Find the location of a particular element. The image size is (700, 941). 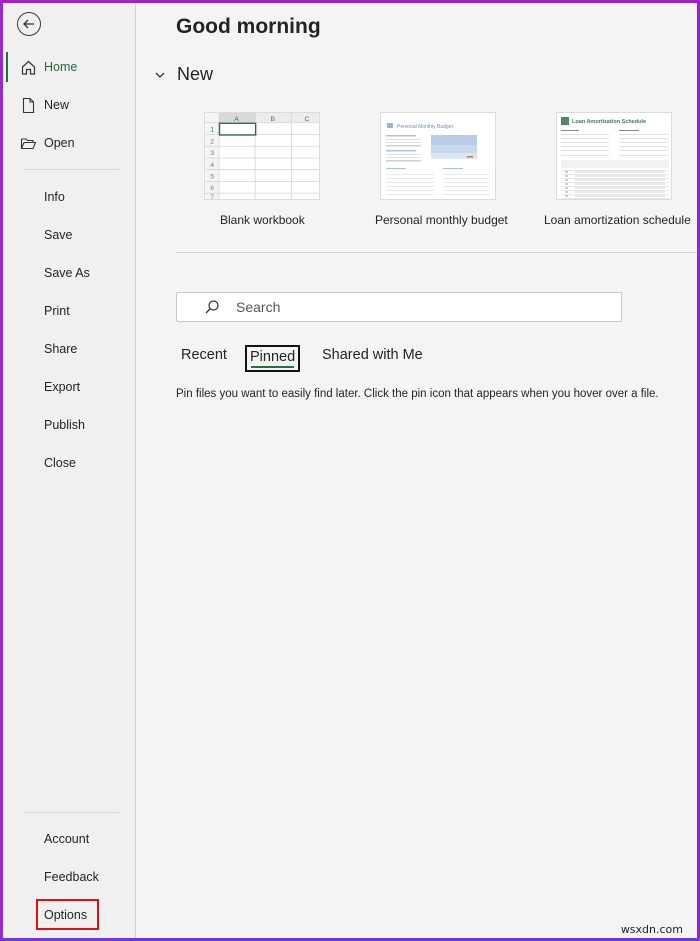

sidebar-item-label: Close is located at coordinates (60, 463).